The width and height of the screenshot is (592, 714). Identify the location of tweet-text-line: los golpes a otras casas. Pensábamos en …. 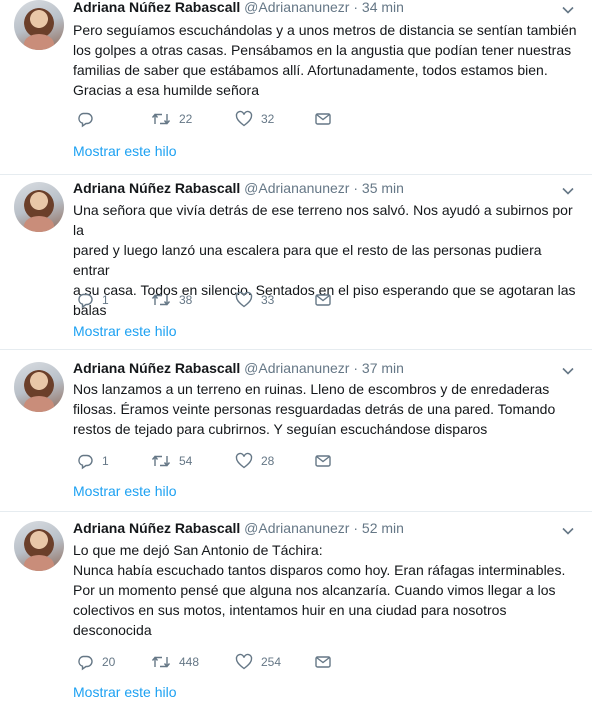
(322, 50).